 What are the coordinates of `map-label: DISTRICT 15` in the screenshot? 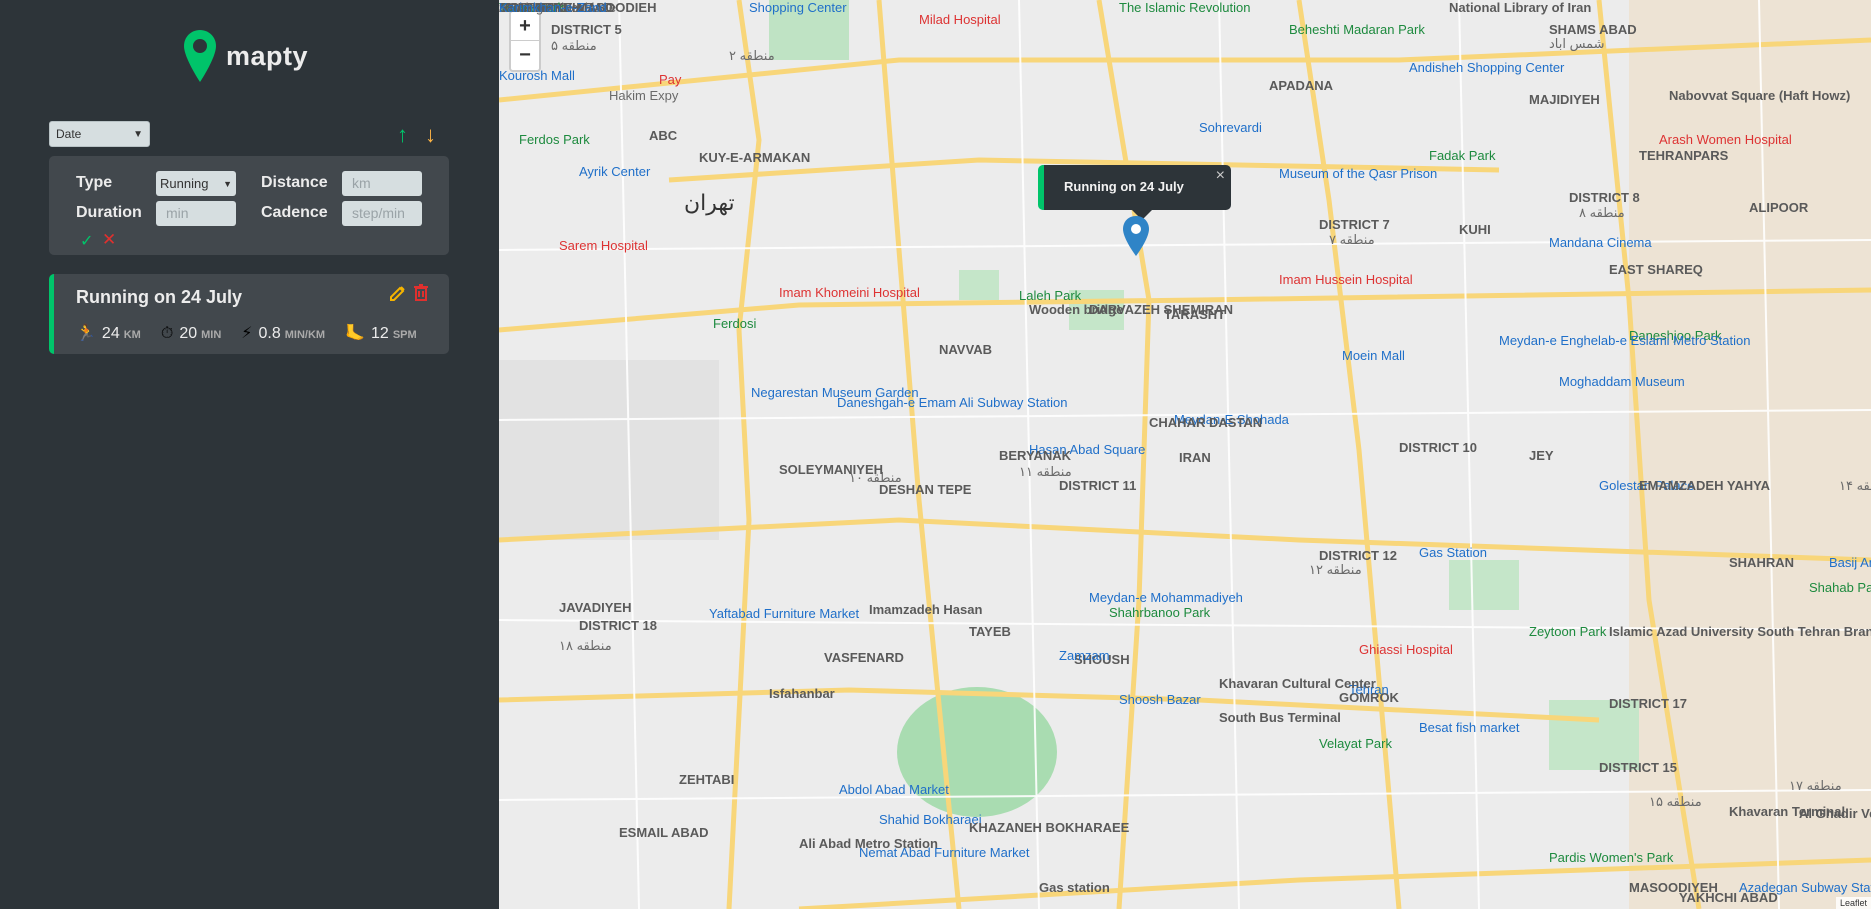 It's located at (1638, 767).